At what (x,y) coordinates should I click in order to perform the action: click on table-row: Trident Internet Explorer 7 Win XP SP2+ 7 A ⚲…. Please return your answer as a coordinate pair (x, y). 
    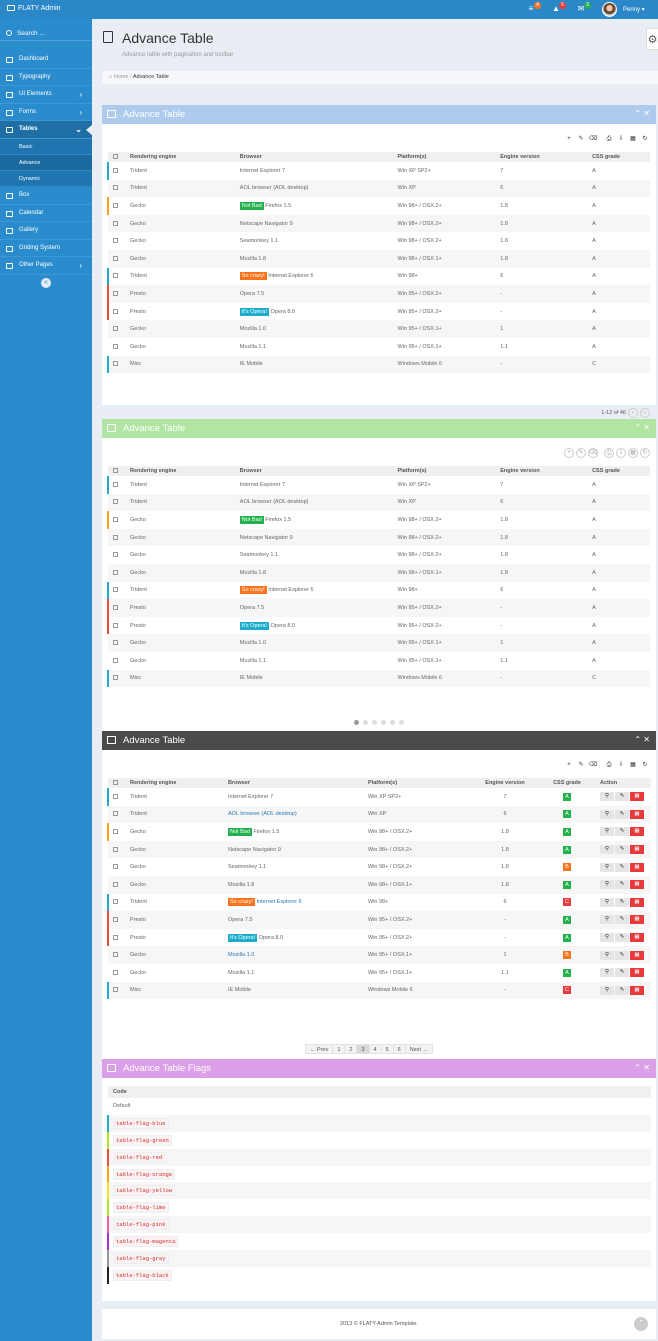
    Looking at the image, I should click on (379, 797).